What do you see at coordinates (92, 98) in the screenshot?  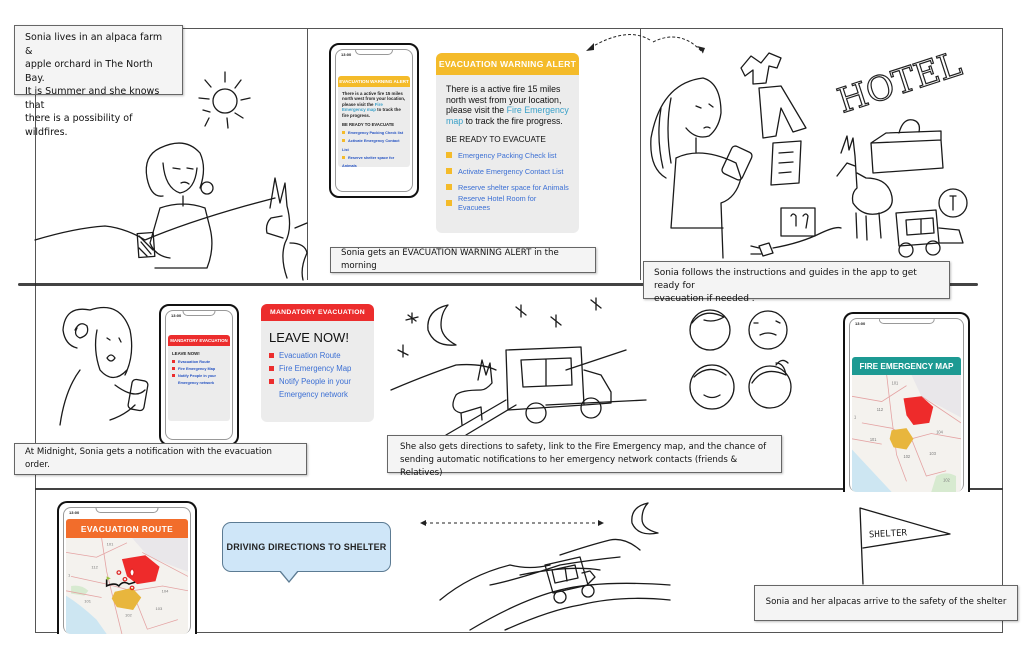 I see `caption-line: It is Summer and she knows that` at bounding box center [92, 98].